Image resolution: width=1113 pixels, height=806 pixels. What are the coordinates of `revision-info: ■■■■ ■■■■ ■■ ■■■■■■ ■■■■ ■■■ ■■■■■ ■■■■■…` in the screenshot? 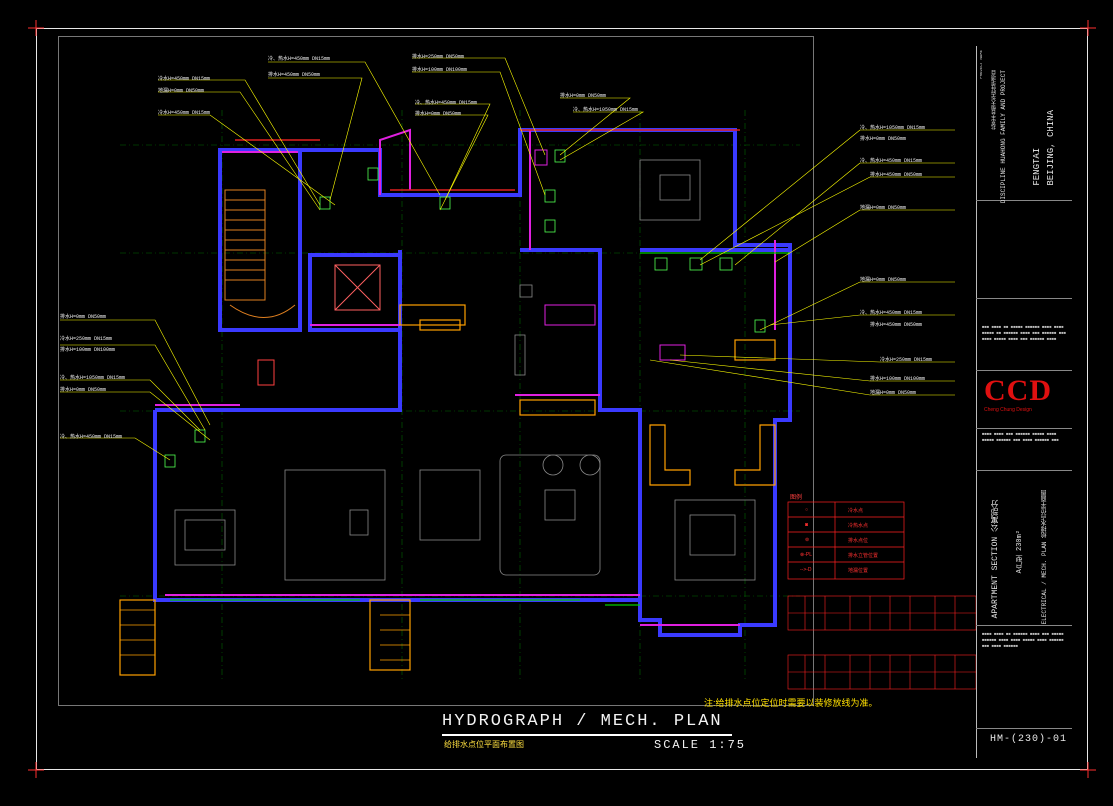 It's located at (1023, 641).